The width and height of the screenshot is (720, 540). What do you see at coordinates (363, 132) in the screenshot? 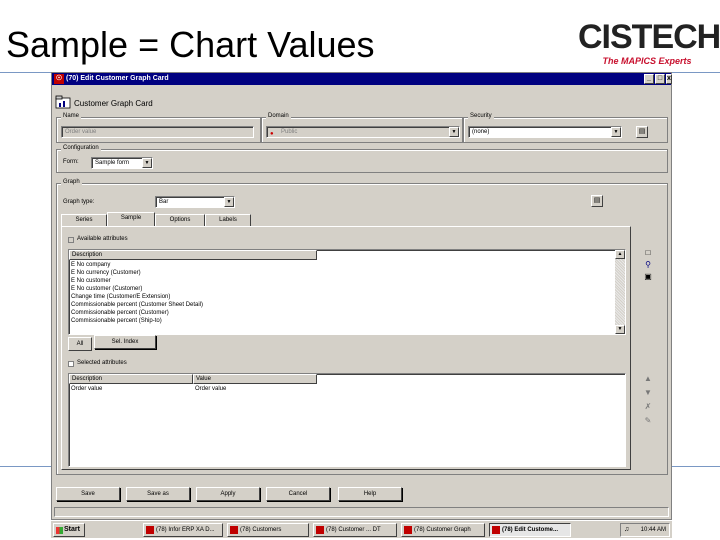
I see `domain-select: ● Public ▼` at bounding box center [363, 132].